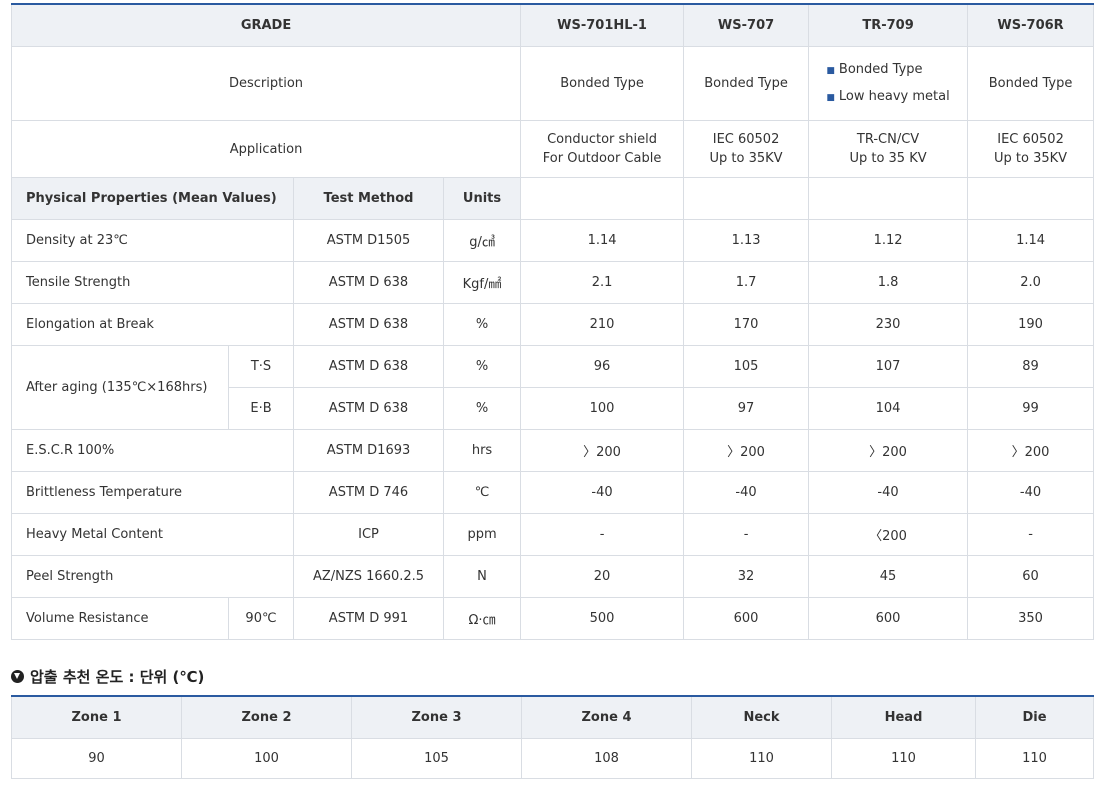 The image size is (1102, 788). I want to click on value-cell: 99, so click(1031, 408).